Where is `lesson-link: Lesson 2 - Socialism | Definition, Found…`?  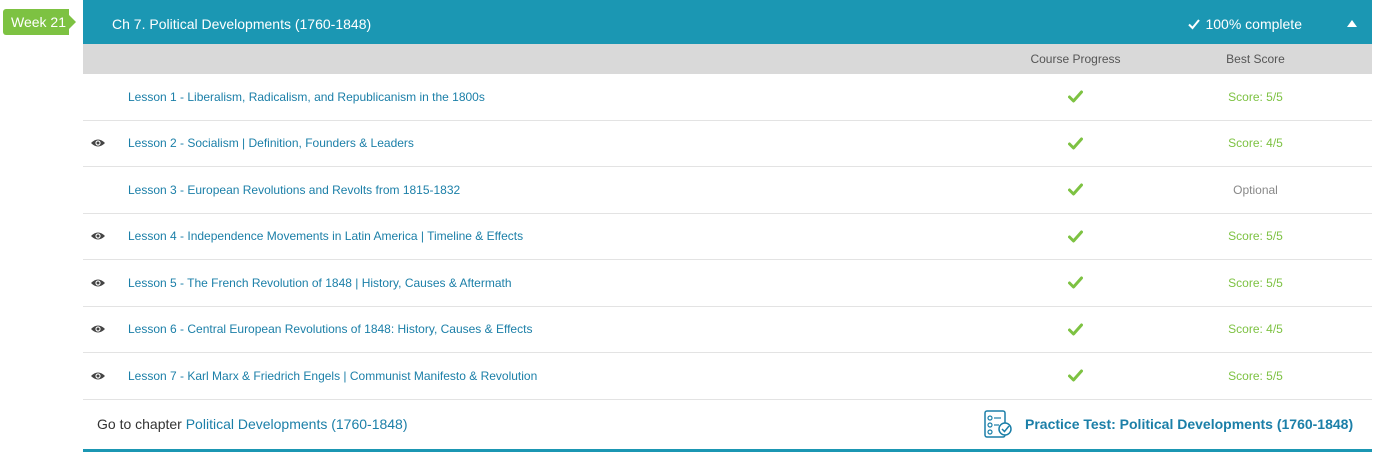 lesson-link: Lesson 2 - Socialism | Definition, Found… is located at coordinates (271, 143).